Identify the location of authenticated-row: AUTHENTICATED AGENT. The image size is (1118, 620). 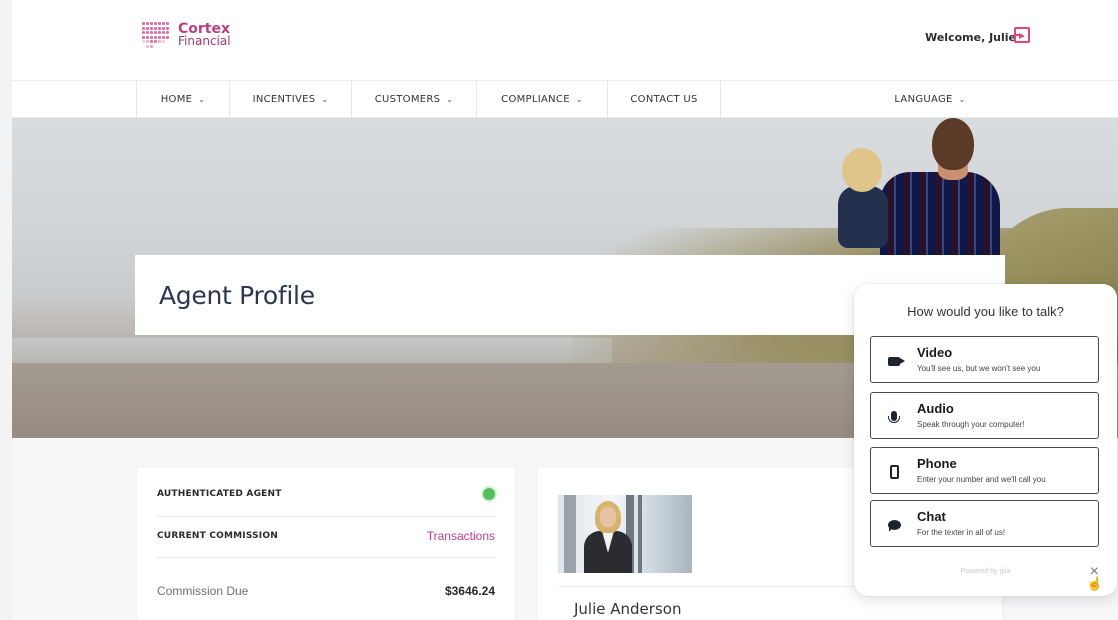
(326, 494).